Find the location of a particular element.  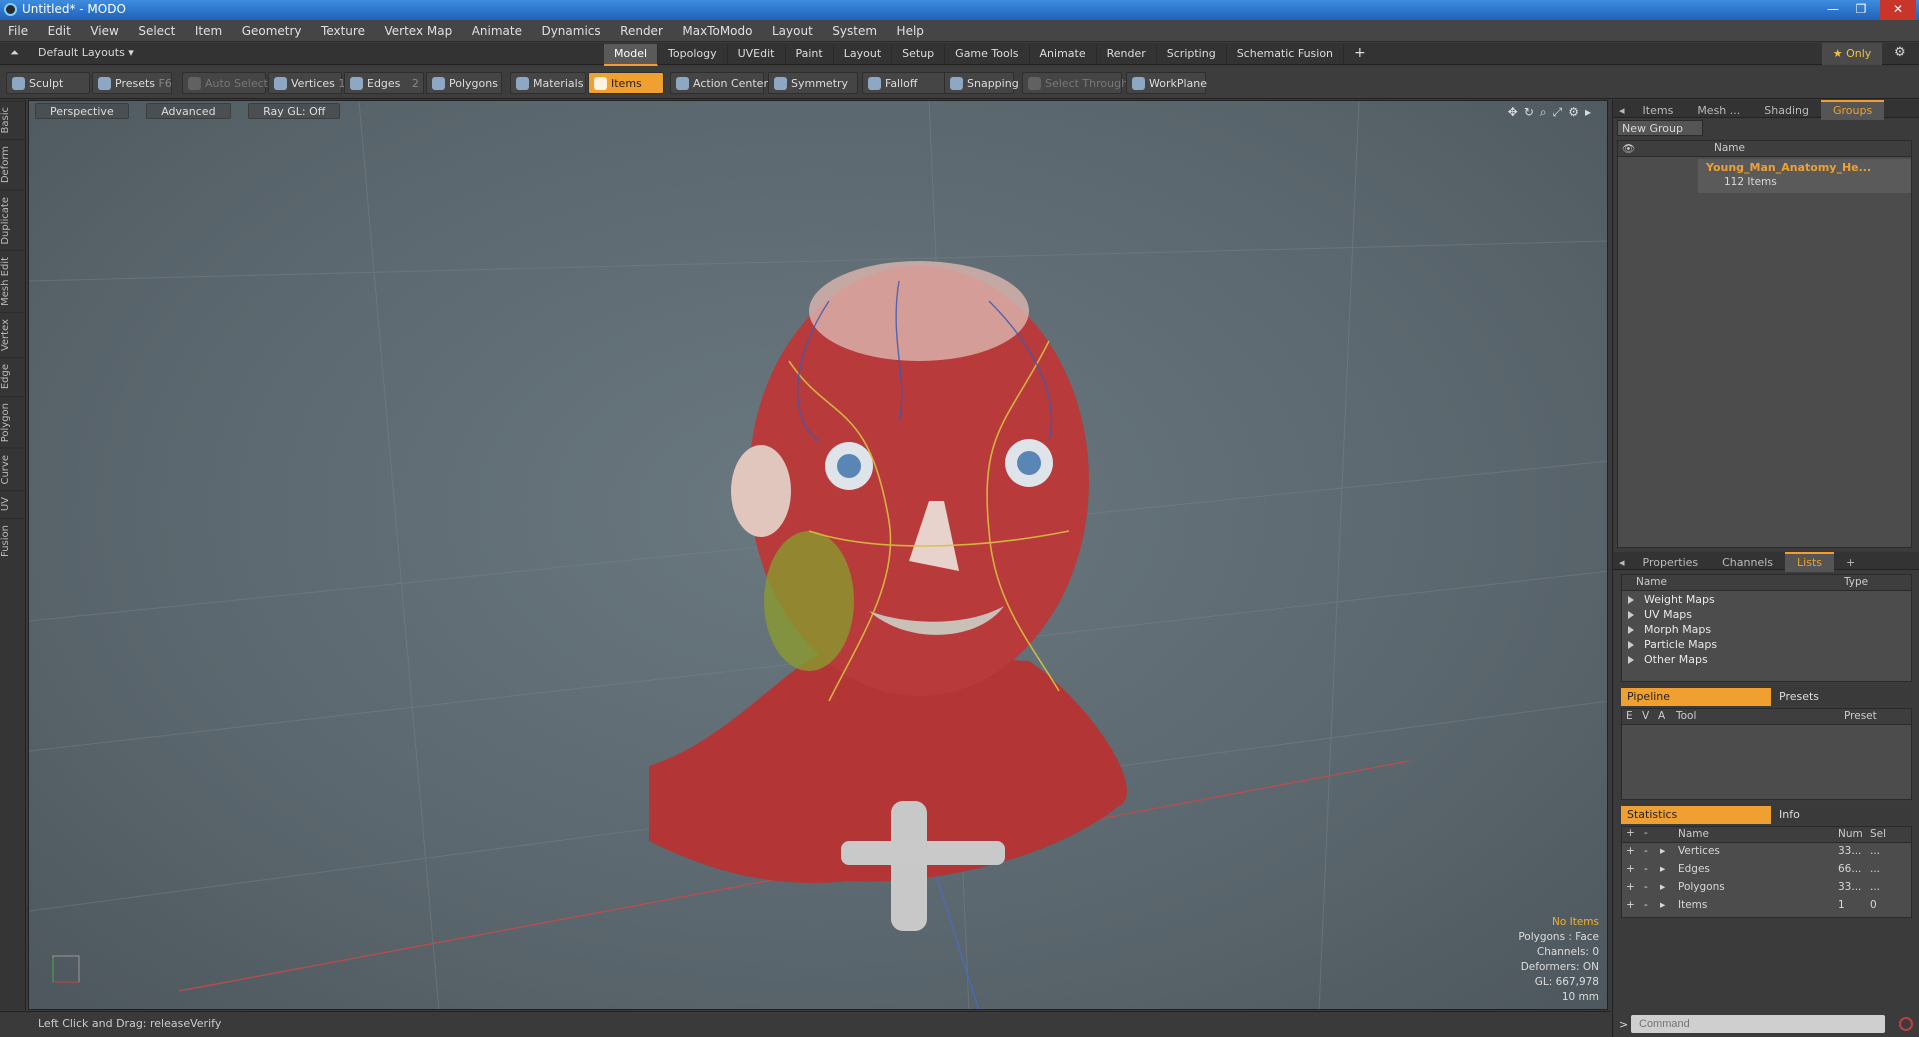

tab-pipeline: Pipeline is located at coordinates (1696, 697).